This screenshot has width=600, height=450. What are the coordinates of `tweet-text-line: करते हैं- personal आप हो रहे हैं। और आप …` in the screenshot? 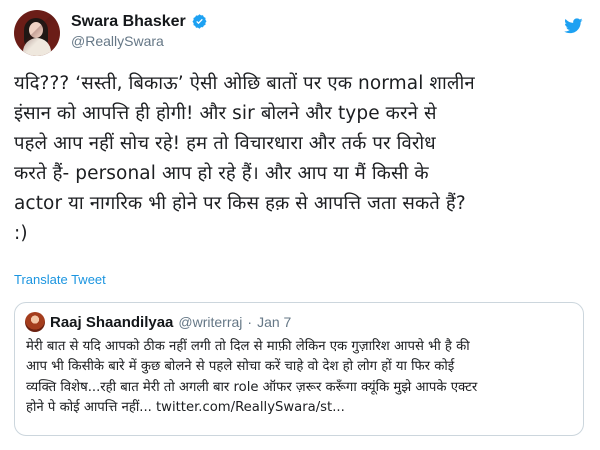 It's located at (221, 173).